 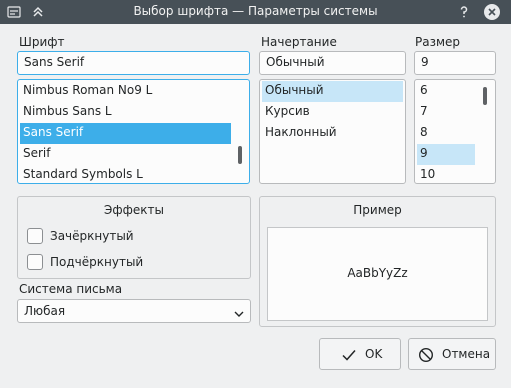 I want to click on strikeout-checkbox, so click(x=35, y=236).